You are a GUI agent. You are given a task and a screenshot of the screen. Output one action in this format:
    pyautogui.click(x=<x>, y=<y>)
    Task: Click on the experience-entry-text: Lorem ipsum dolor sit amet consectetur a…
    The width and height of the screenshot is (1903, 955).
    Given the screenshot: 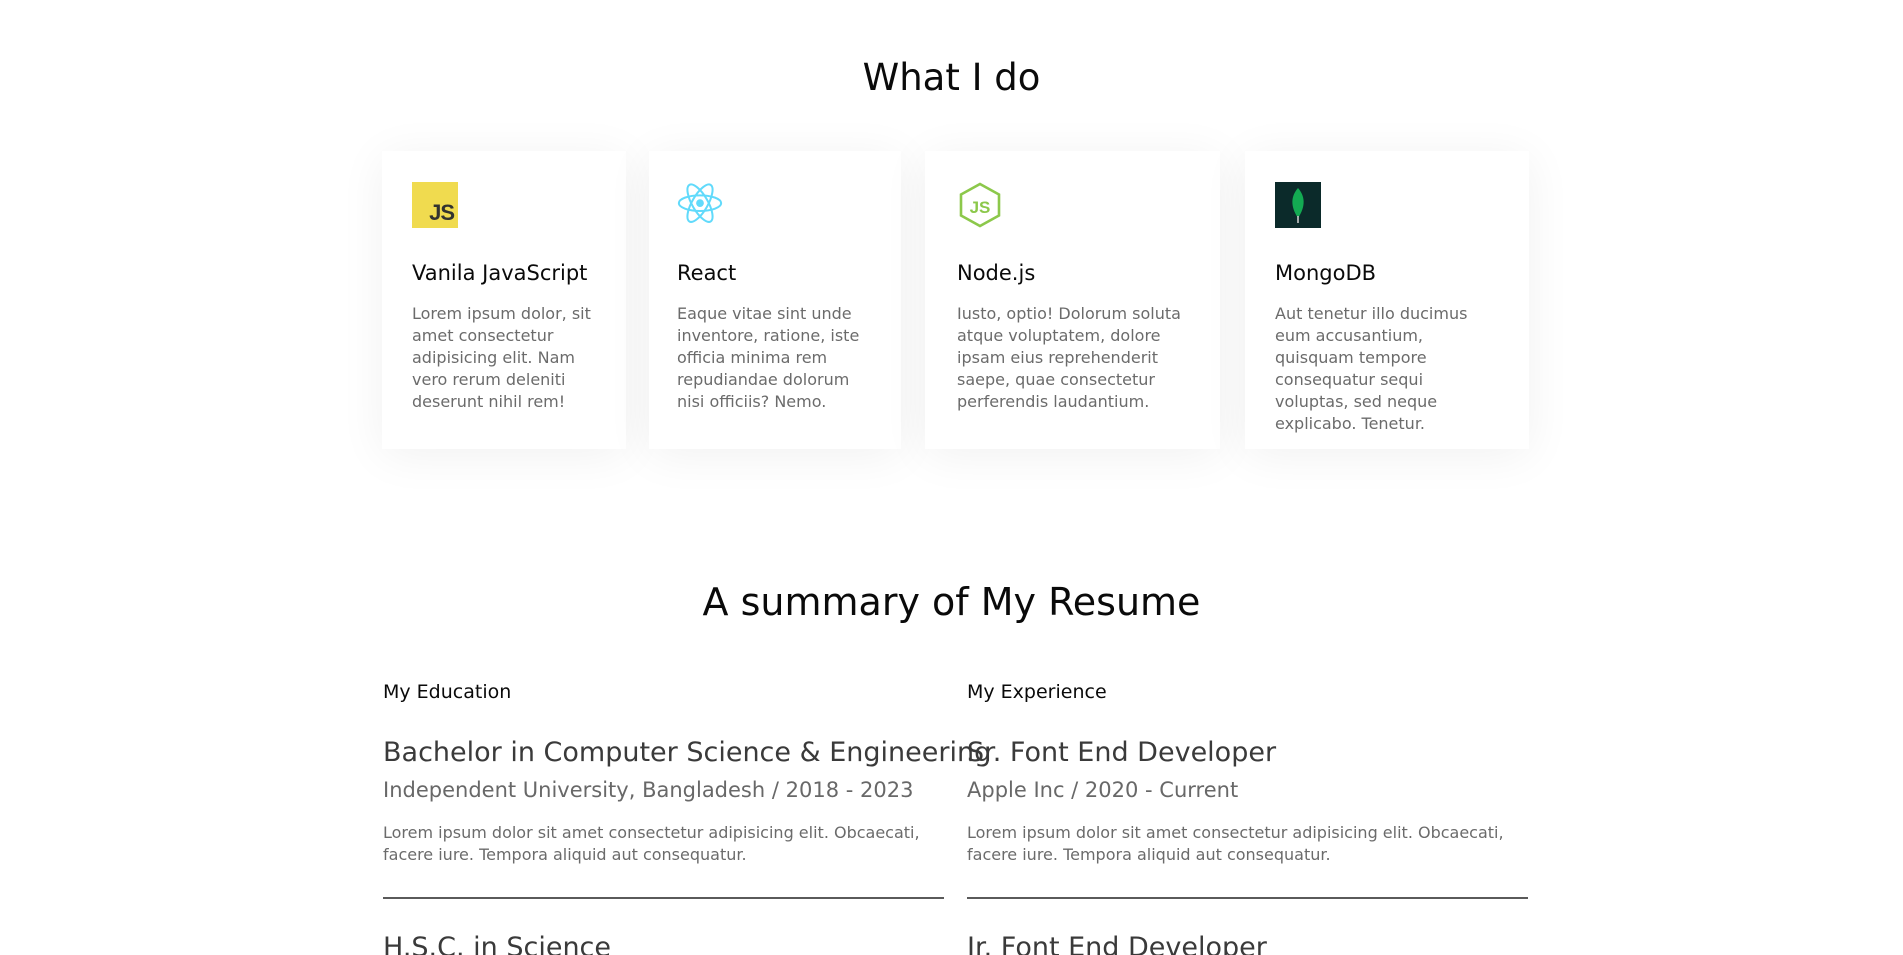 What is the action you would take?
    pyautogui.click(x=1235, y=843)
    